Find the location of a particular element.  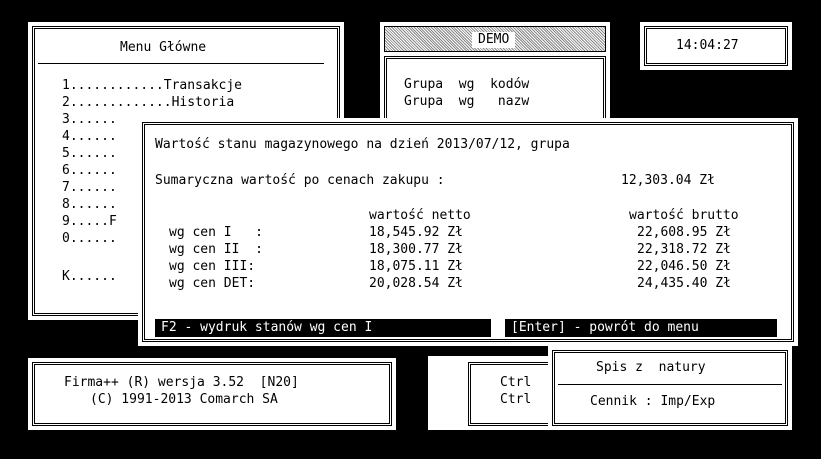

main-menu-title-divider is located at coordinates (181, 63).